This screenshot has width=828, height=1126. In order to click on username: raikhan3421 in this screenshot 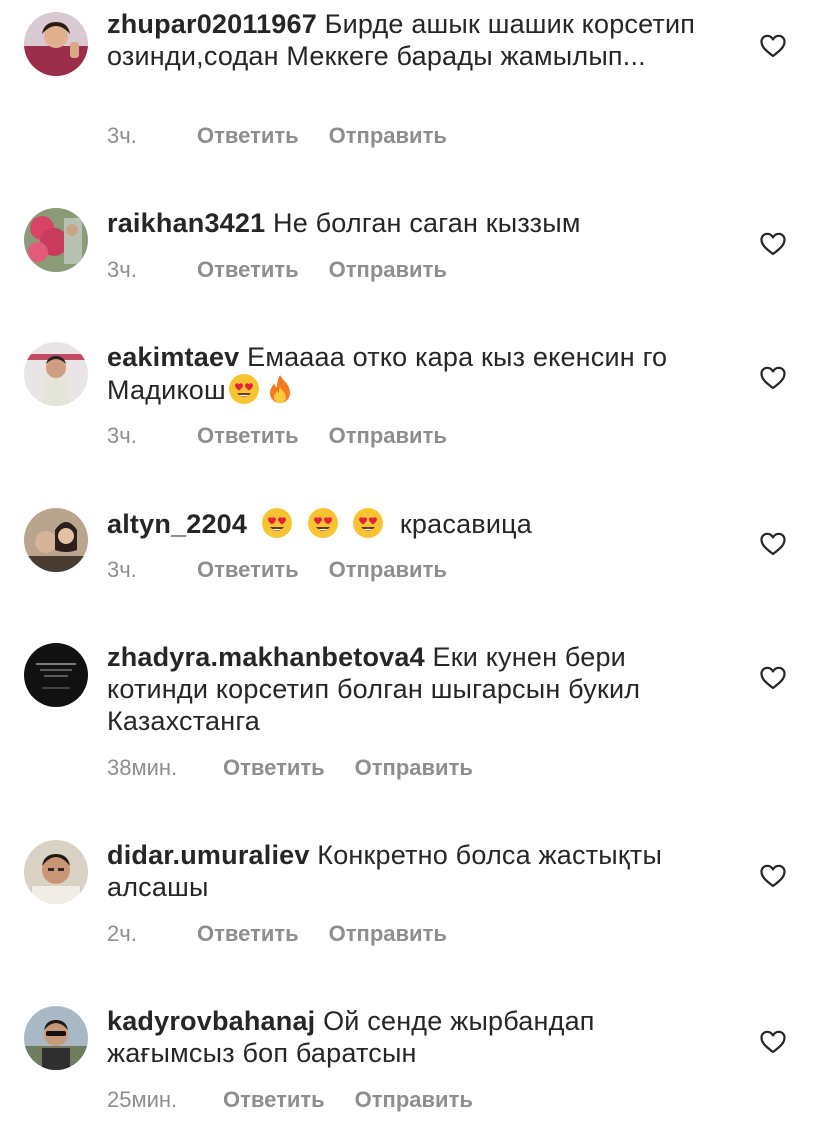, I will do `click(186, 223)`.